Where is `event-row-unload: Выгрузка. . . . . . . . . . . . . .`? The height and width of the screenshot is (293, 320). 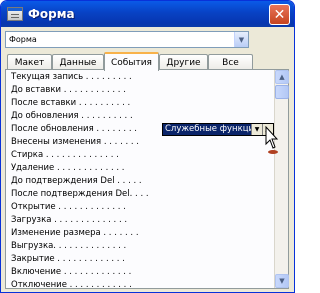
event-row-unload: Выгрузка. . . . . . . . . . . . . . is located at coordinates (86, 246).